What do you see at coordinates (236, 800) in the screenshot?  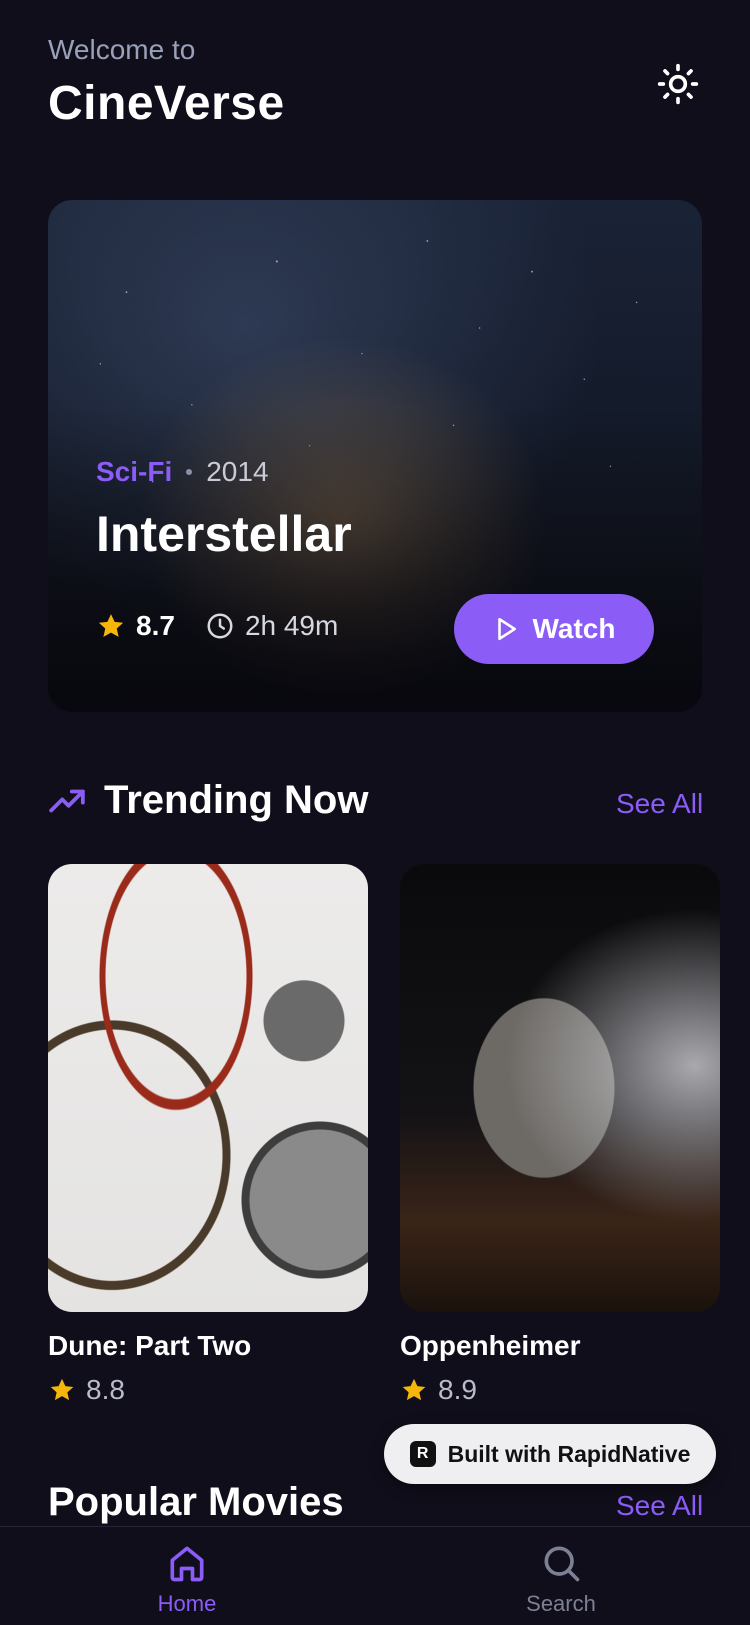 I see `trending-title: Trending Now` at bounding box center [236, 800].